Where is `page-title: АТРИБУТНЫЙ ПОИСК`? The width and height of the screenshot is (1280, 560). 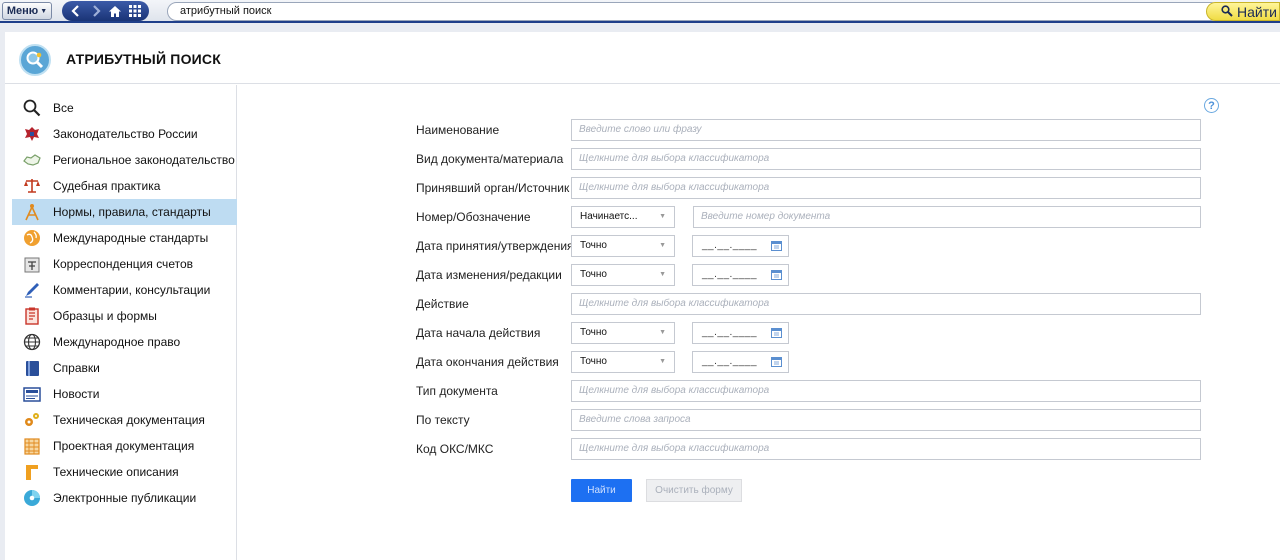 page-title: АТРИБУТНЫЙ ПОИСК is located at coordinates (143, 59).